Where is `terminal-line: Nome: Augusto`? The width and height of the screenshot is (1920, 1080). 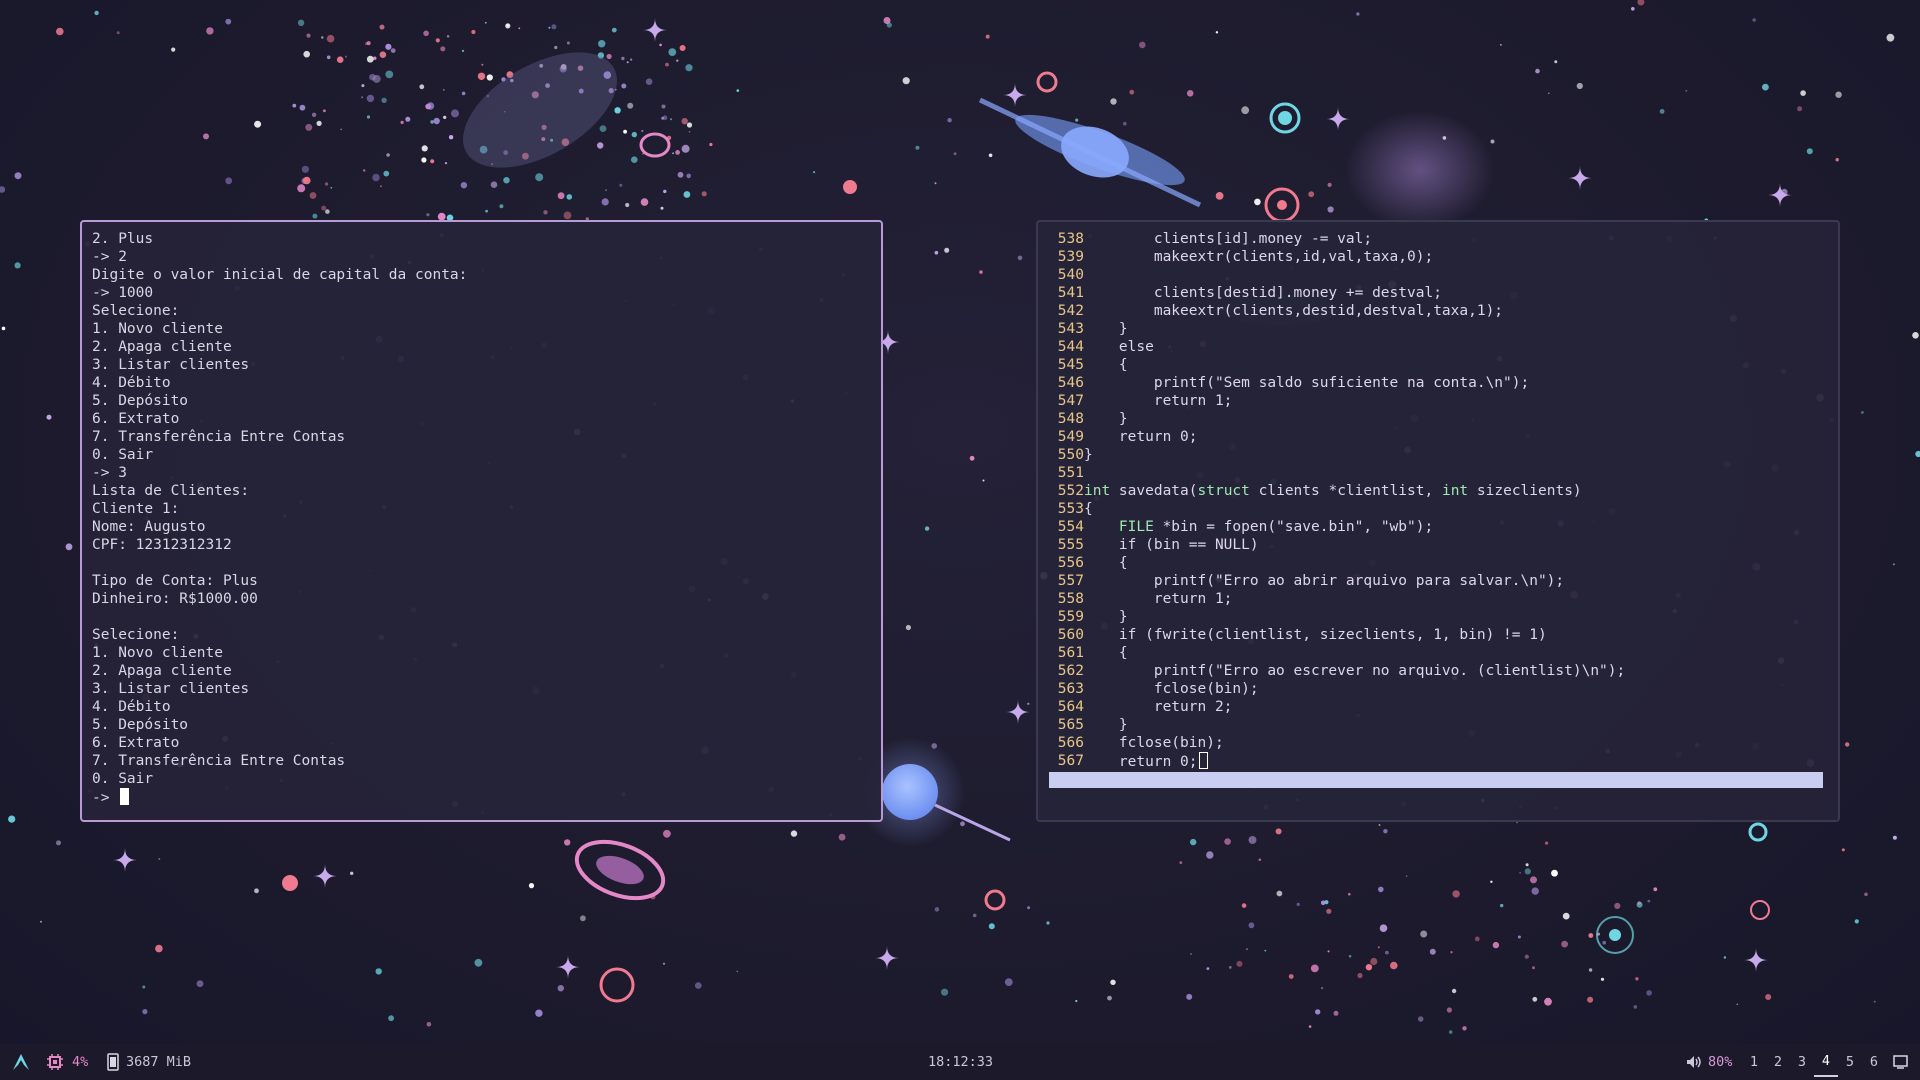
terminal-line: Nome: Augusto is located at coordinates (149, 527).